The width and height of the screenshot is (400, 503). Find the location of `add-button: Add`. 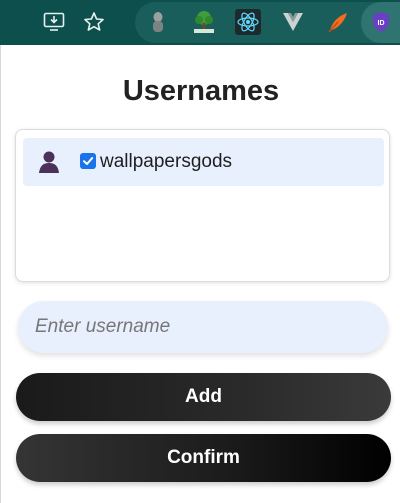

add-button: Add is located at coordinates (203, 397).